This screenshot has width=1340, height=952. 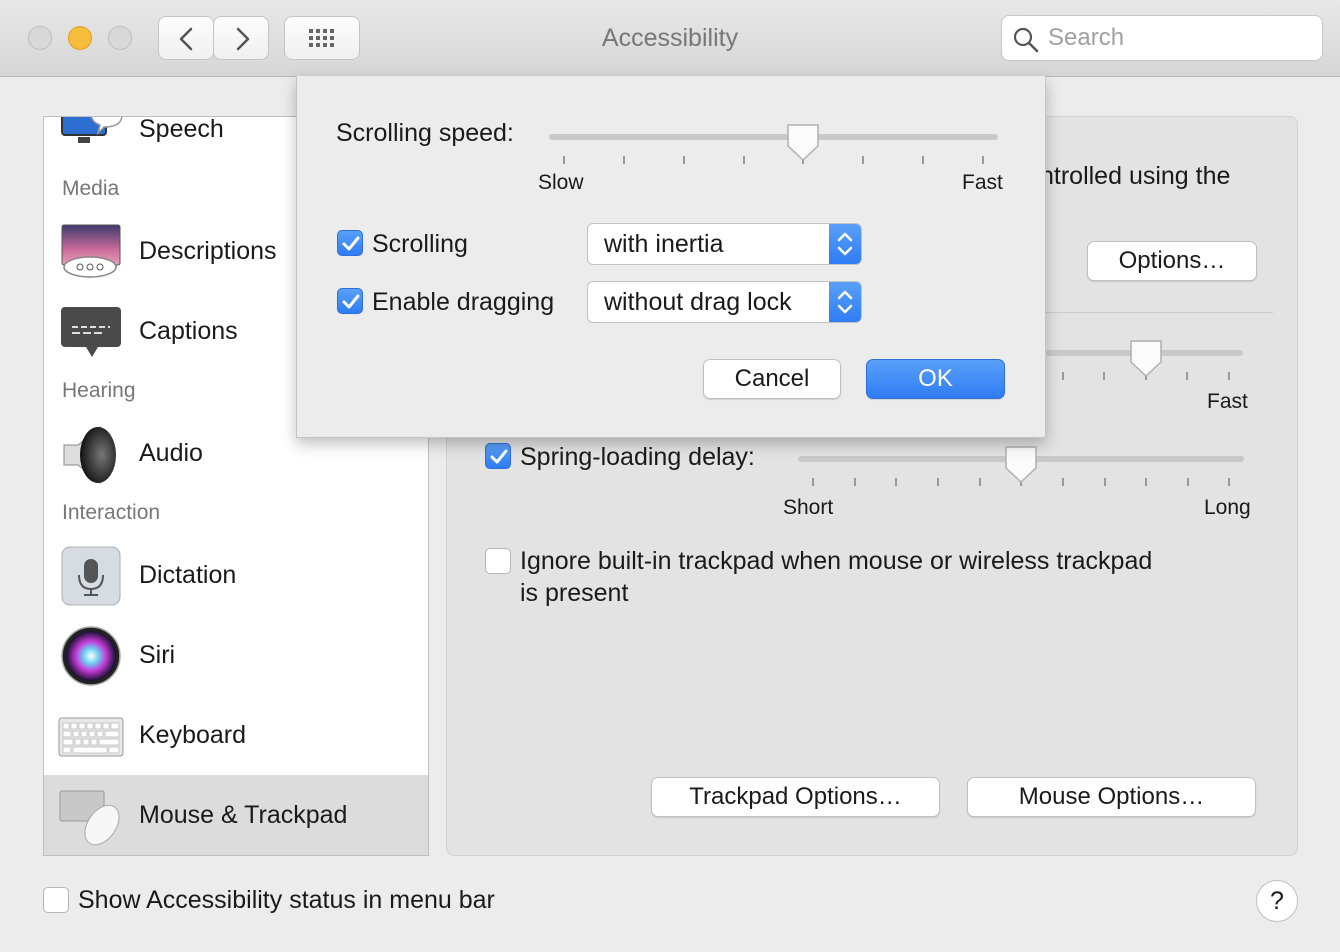 I want to click on sidebar-item-label: Keyboard, so click(x=193, y=735).